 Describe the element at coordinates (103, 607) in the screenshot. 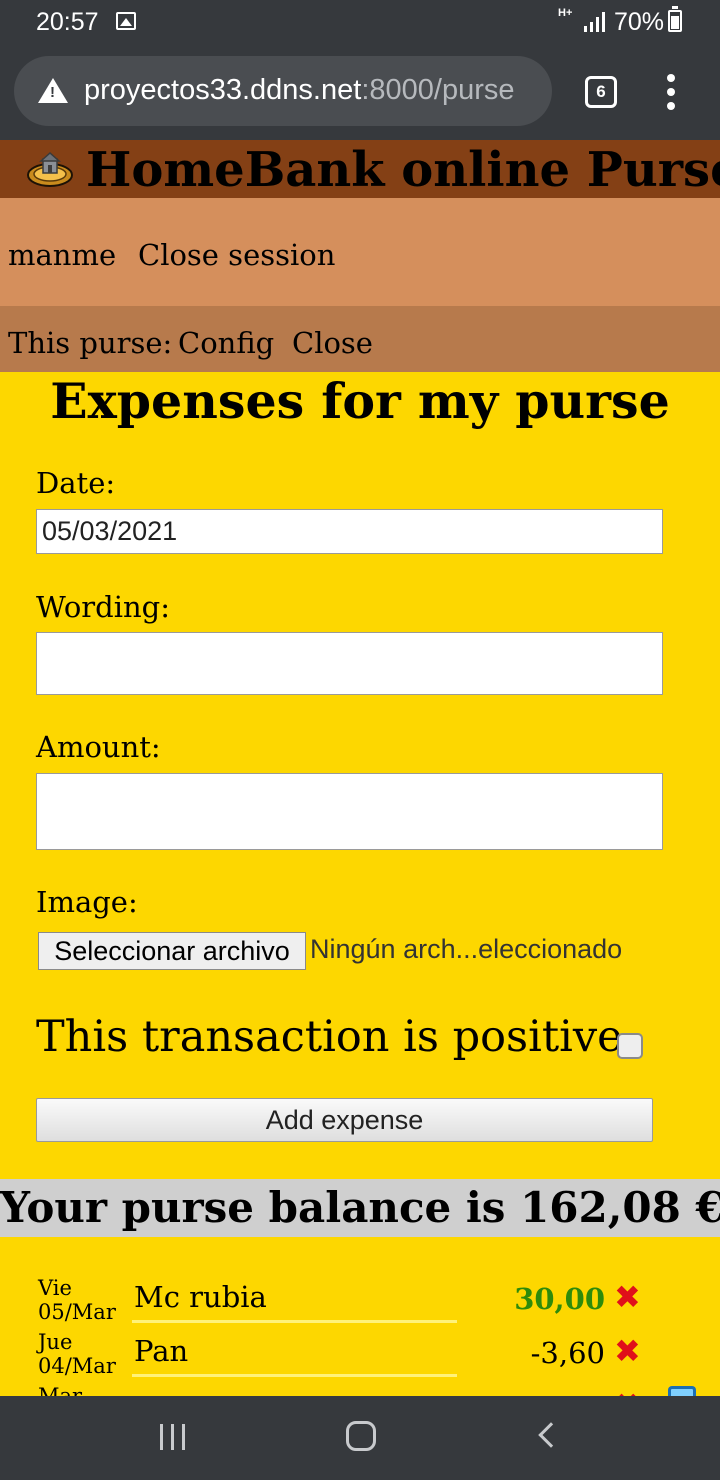

I see `wording-label: Wording:` at that location.